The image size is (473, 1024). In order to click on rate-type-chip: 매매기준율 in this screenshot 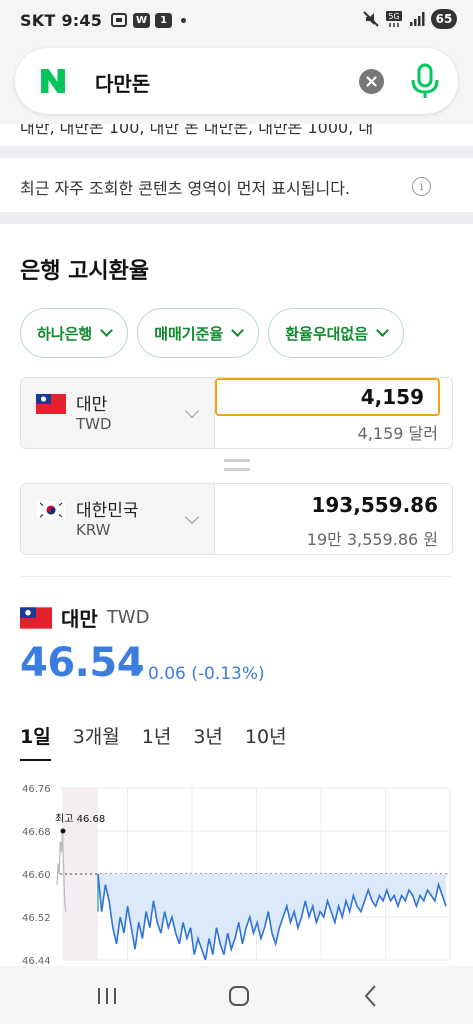, I will do `click(198, 333)`.